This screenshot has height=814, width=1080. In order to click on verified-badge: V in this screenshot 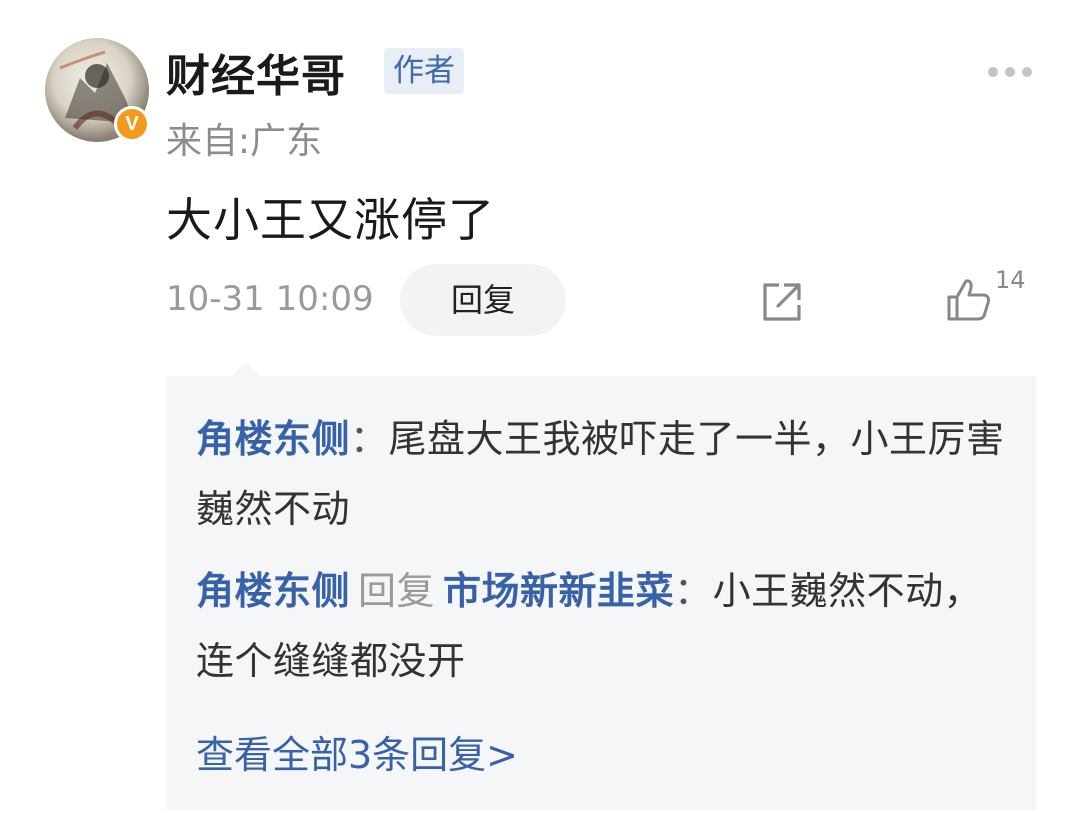, I will do `click(132, 124)`.